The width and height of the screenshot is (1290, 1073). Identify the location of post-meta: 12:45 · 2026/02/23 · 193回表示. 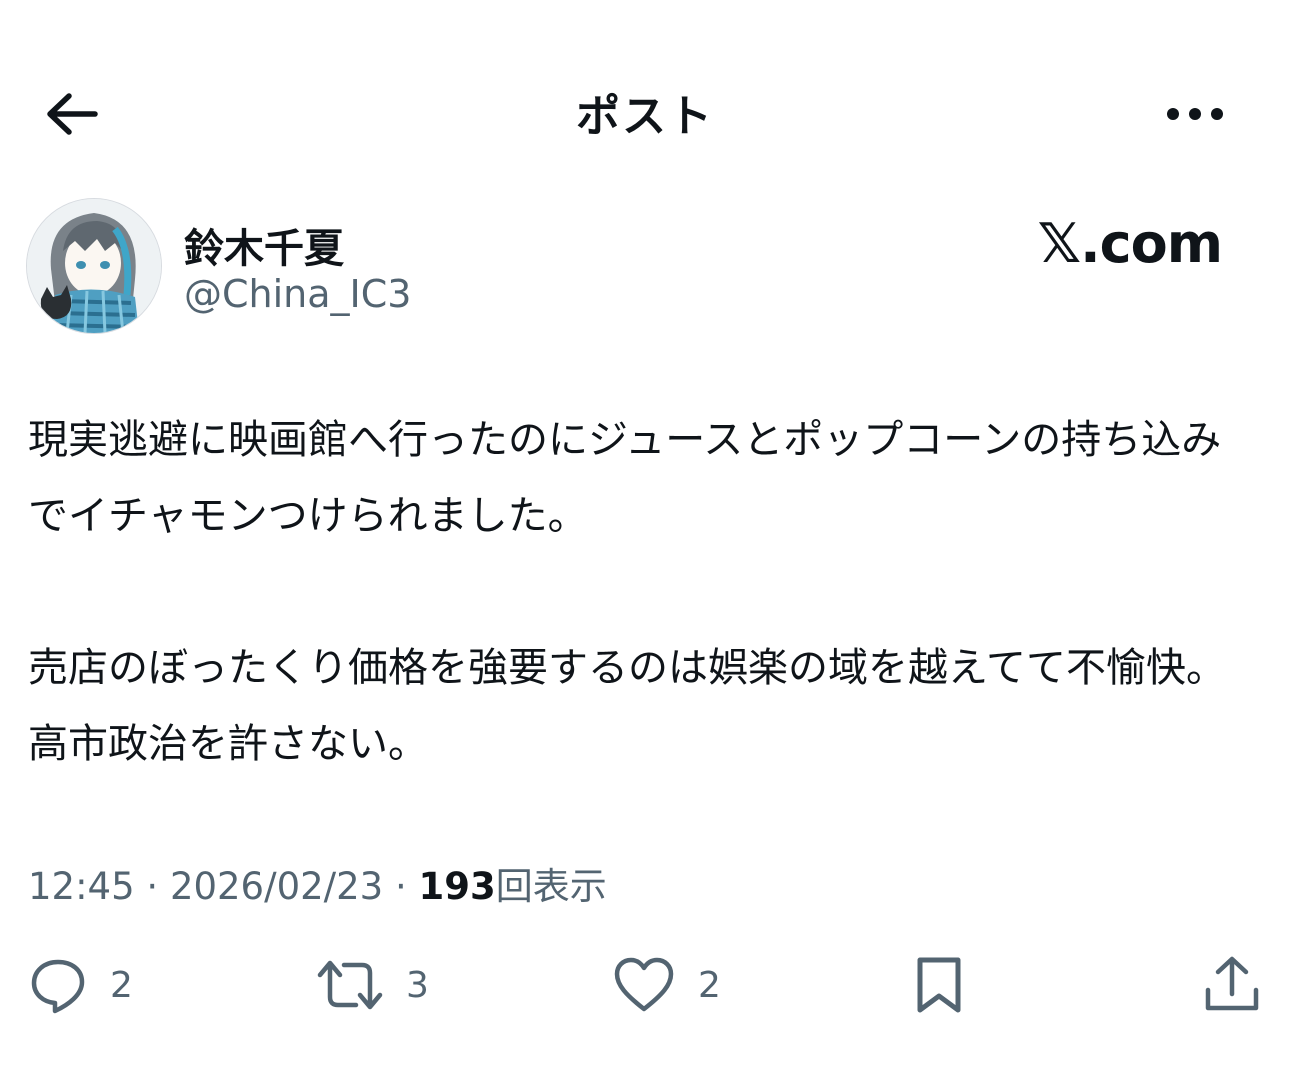
(317, 883).